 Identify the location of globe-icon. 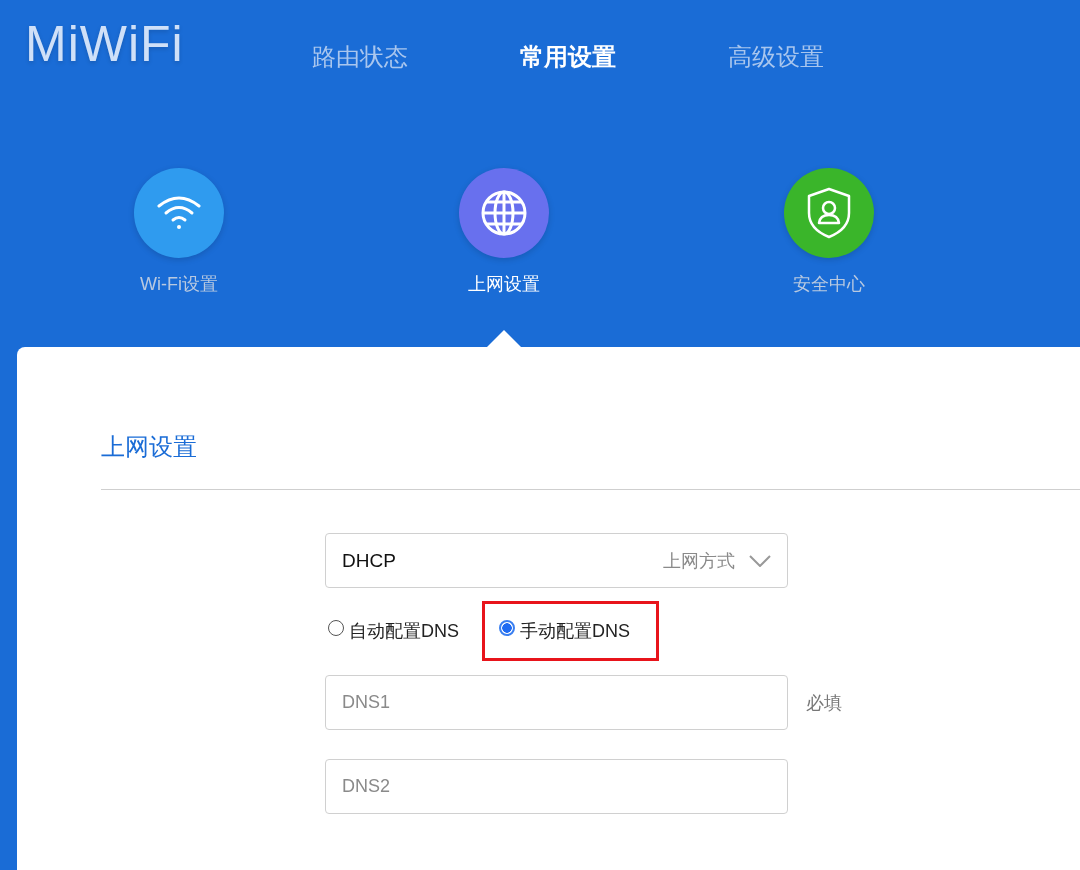
(504, 213).